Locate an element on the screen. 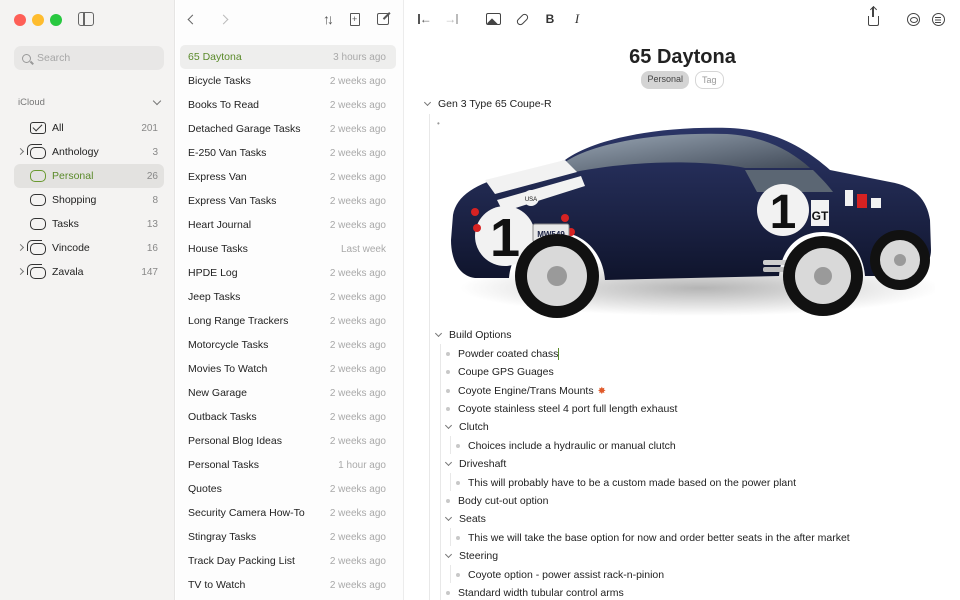 The height and width of the screenshot is (600, 960). sidebar-item-label: Shopping is located at coordinates (74, 200).